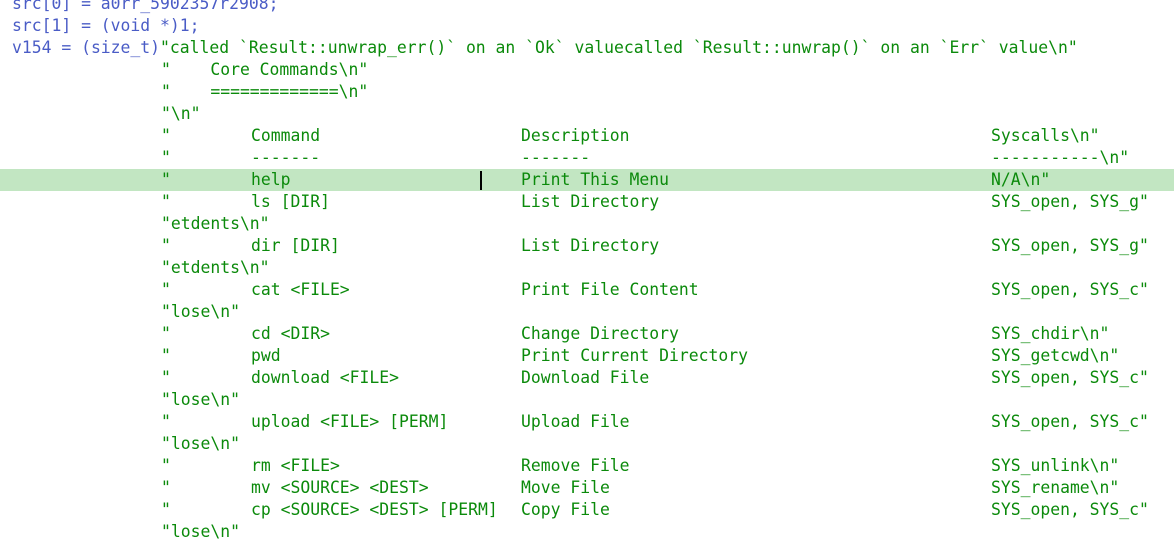 Image resolution: width=1174 pixels, height=543 pixels. Describe the element at coordinates (587, 70) in the screenshot. I see `code-line: " Core Commands\n"` at that location.